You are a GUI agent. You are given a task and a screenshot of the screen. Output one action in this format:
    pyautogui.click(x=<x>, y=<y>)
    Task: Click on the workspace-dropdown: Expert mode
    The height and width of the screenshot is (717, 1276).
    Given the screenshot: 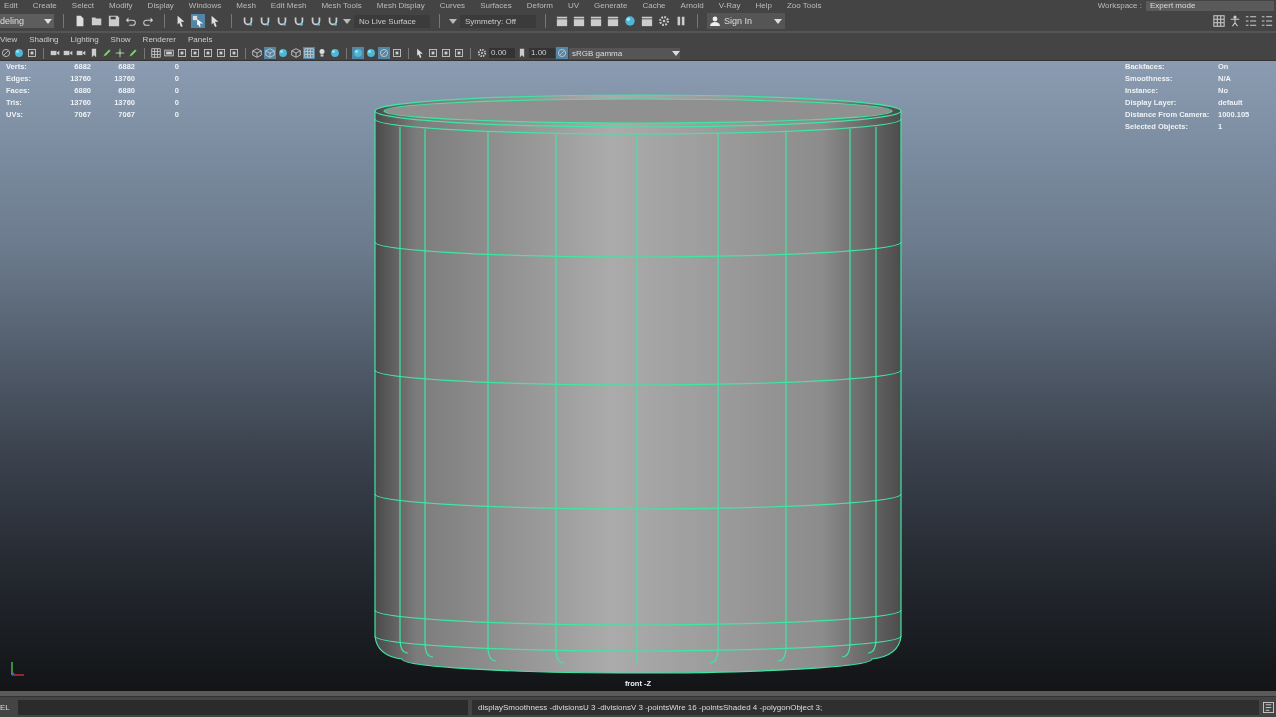 What is the action you would take?
    pyautogui.click(x=1210, y=5)
    